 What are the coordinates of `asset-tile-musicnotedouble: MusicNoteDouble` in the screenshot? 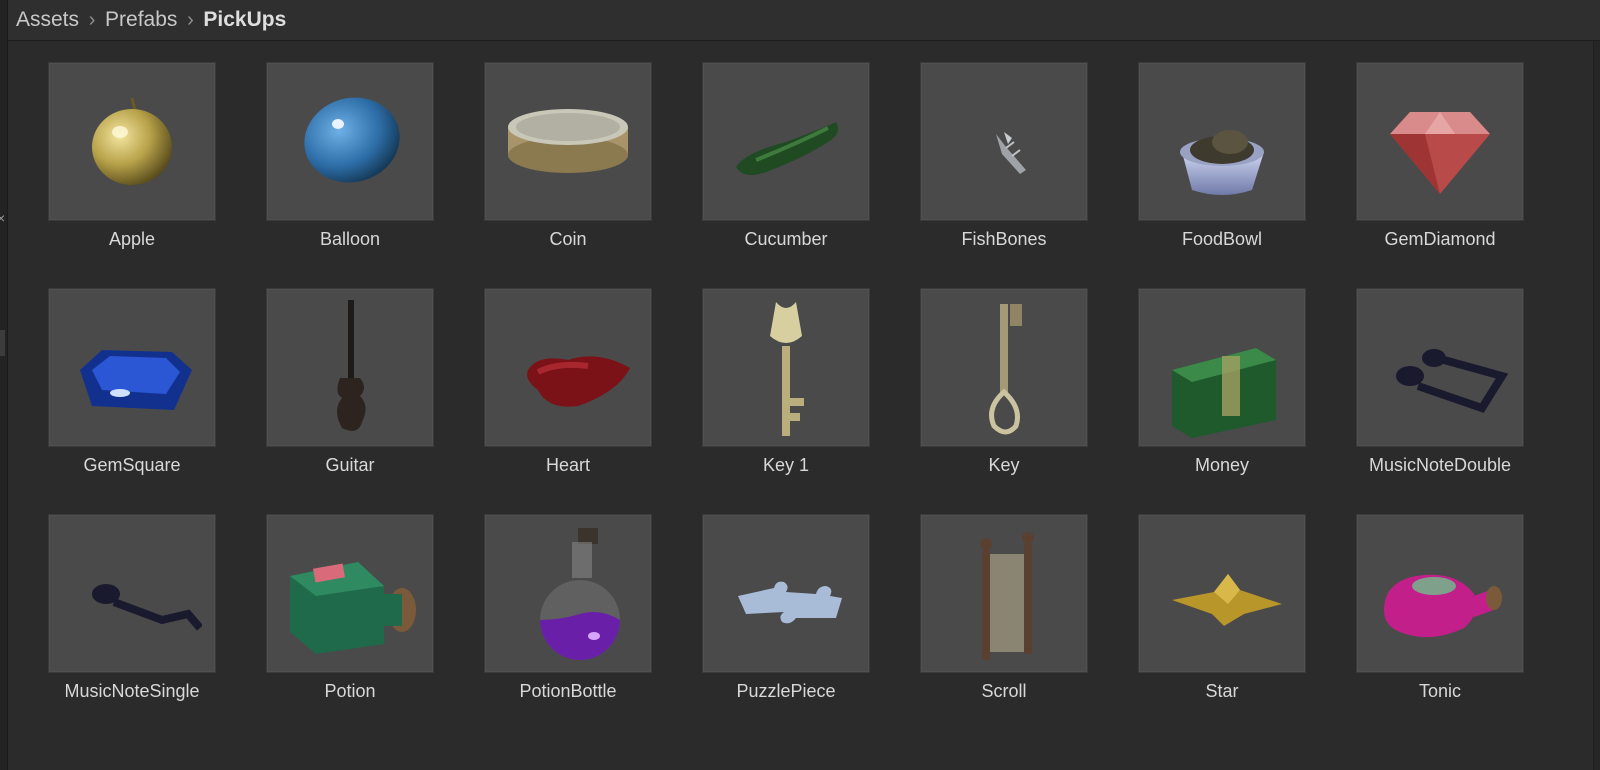 It's located at (1440, 382).